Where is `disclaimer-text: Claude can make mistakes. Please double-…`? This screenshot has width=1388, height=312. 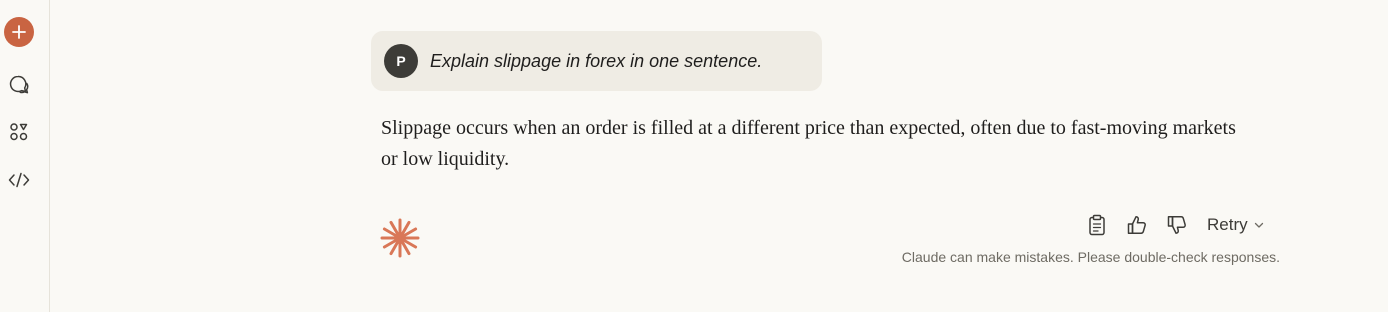
disclaimer-text: Claude can make mistakes. Please double-… is located at coordinates (1090, 257).